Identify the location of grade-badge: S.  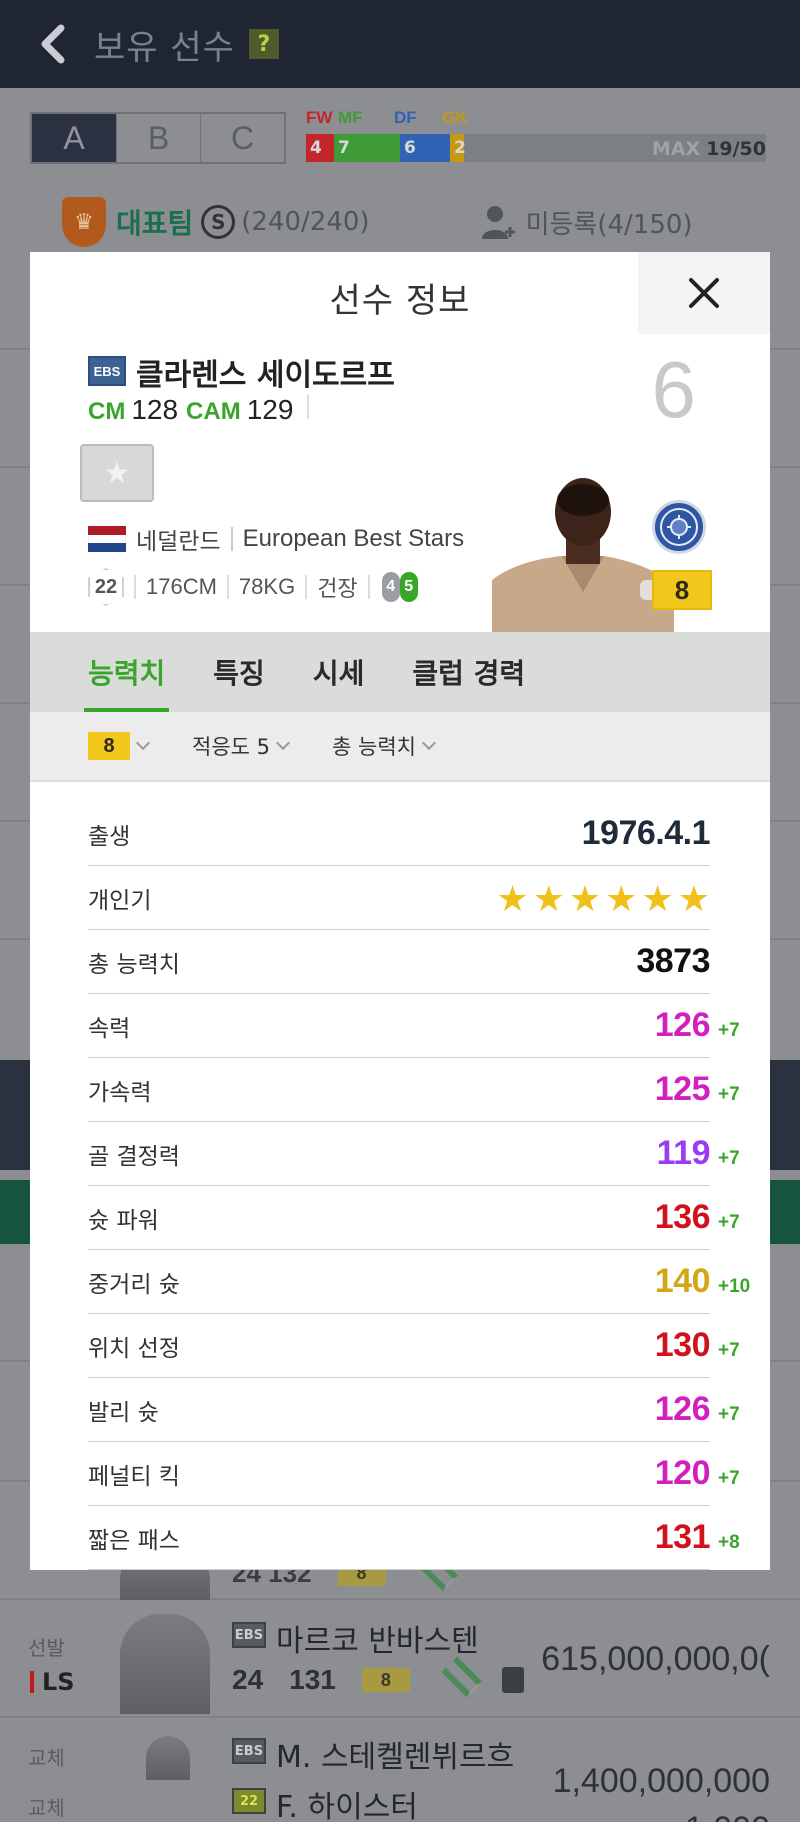
(218, 222).